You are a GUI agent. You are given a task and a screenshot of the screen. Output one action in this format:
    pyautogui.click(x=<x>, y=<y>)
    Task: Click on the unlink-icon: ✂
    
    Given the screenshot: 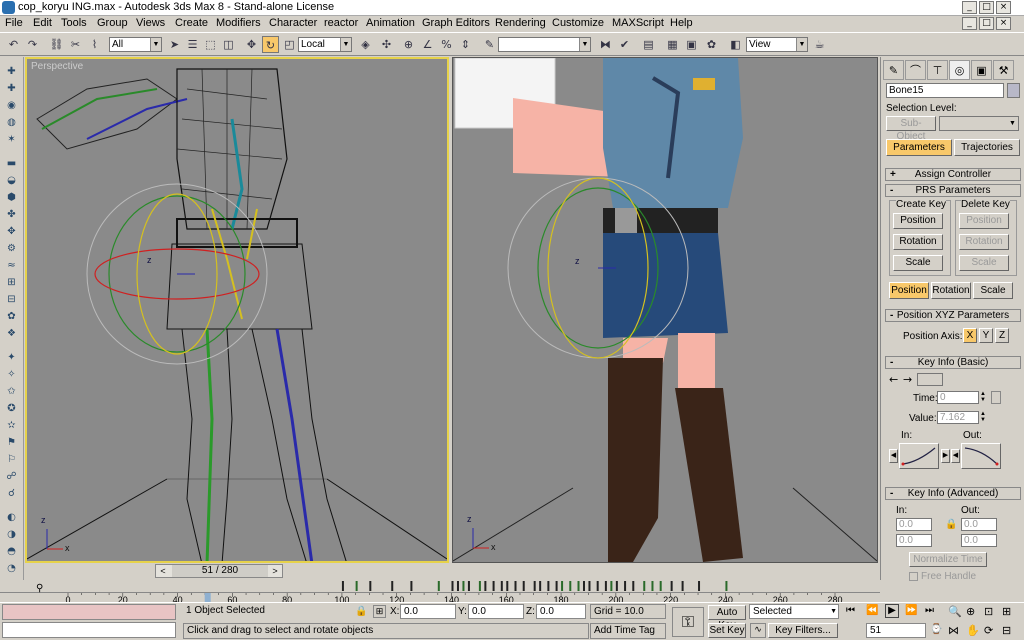 What is the action you would take?
    pyautogui.click(x=75, y=44)
    